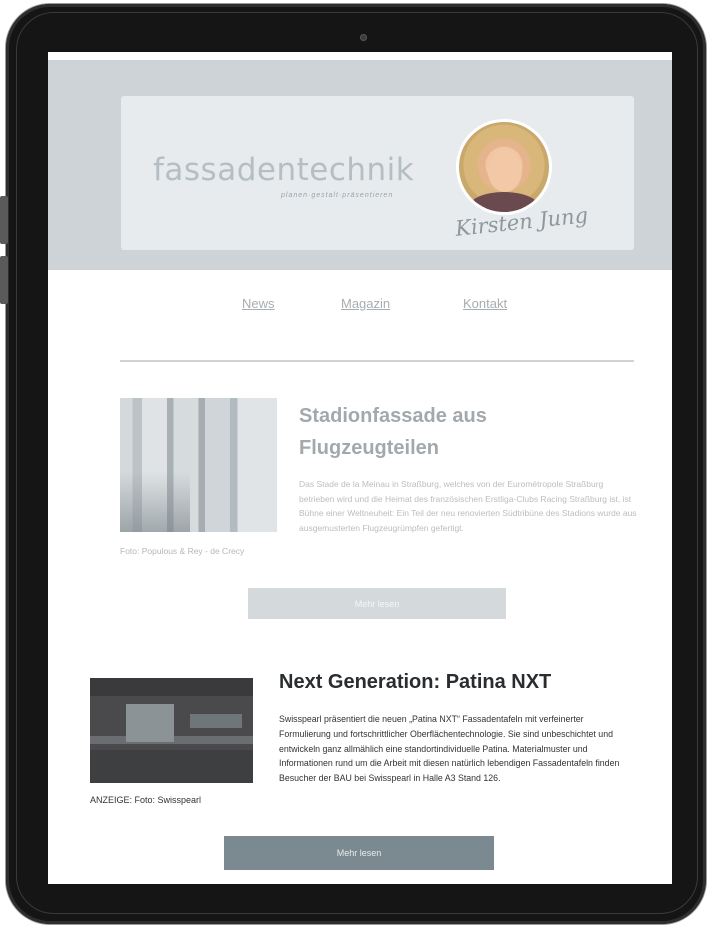 Image resolution: width=713 pixels, height=929 pixels. I want to click on volume-down-button, so click(4, 280).